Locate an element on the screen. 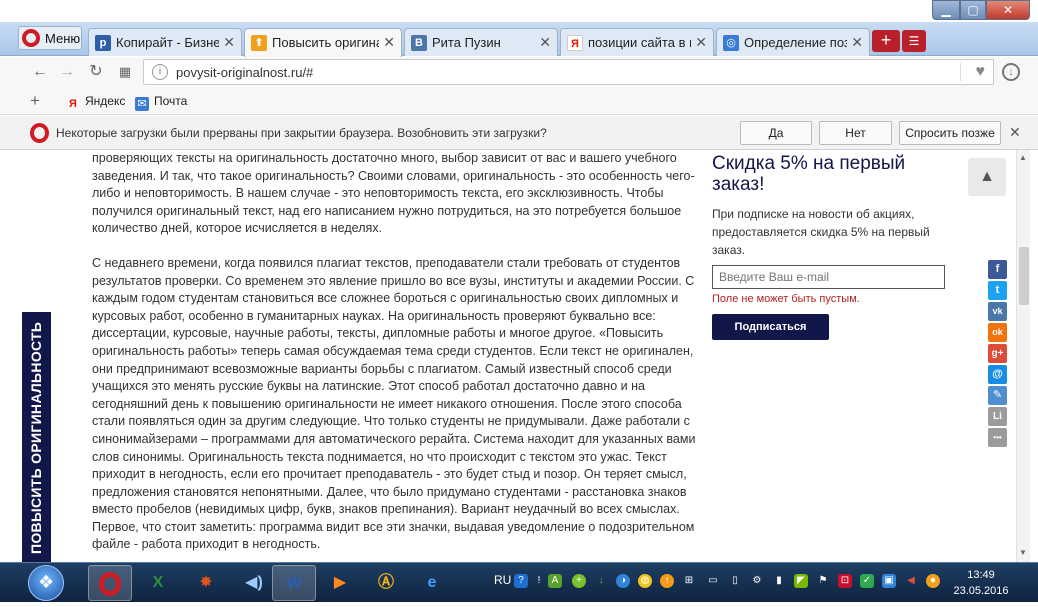 Image resolution: width=1038 pixels, height=607 pixels. yandex-favicon-icon: Я is located at coordinates (575, 43).